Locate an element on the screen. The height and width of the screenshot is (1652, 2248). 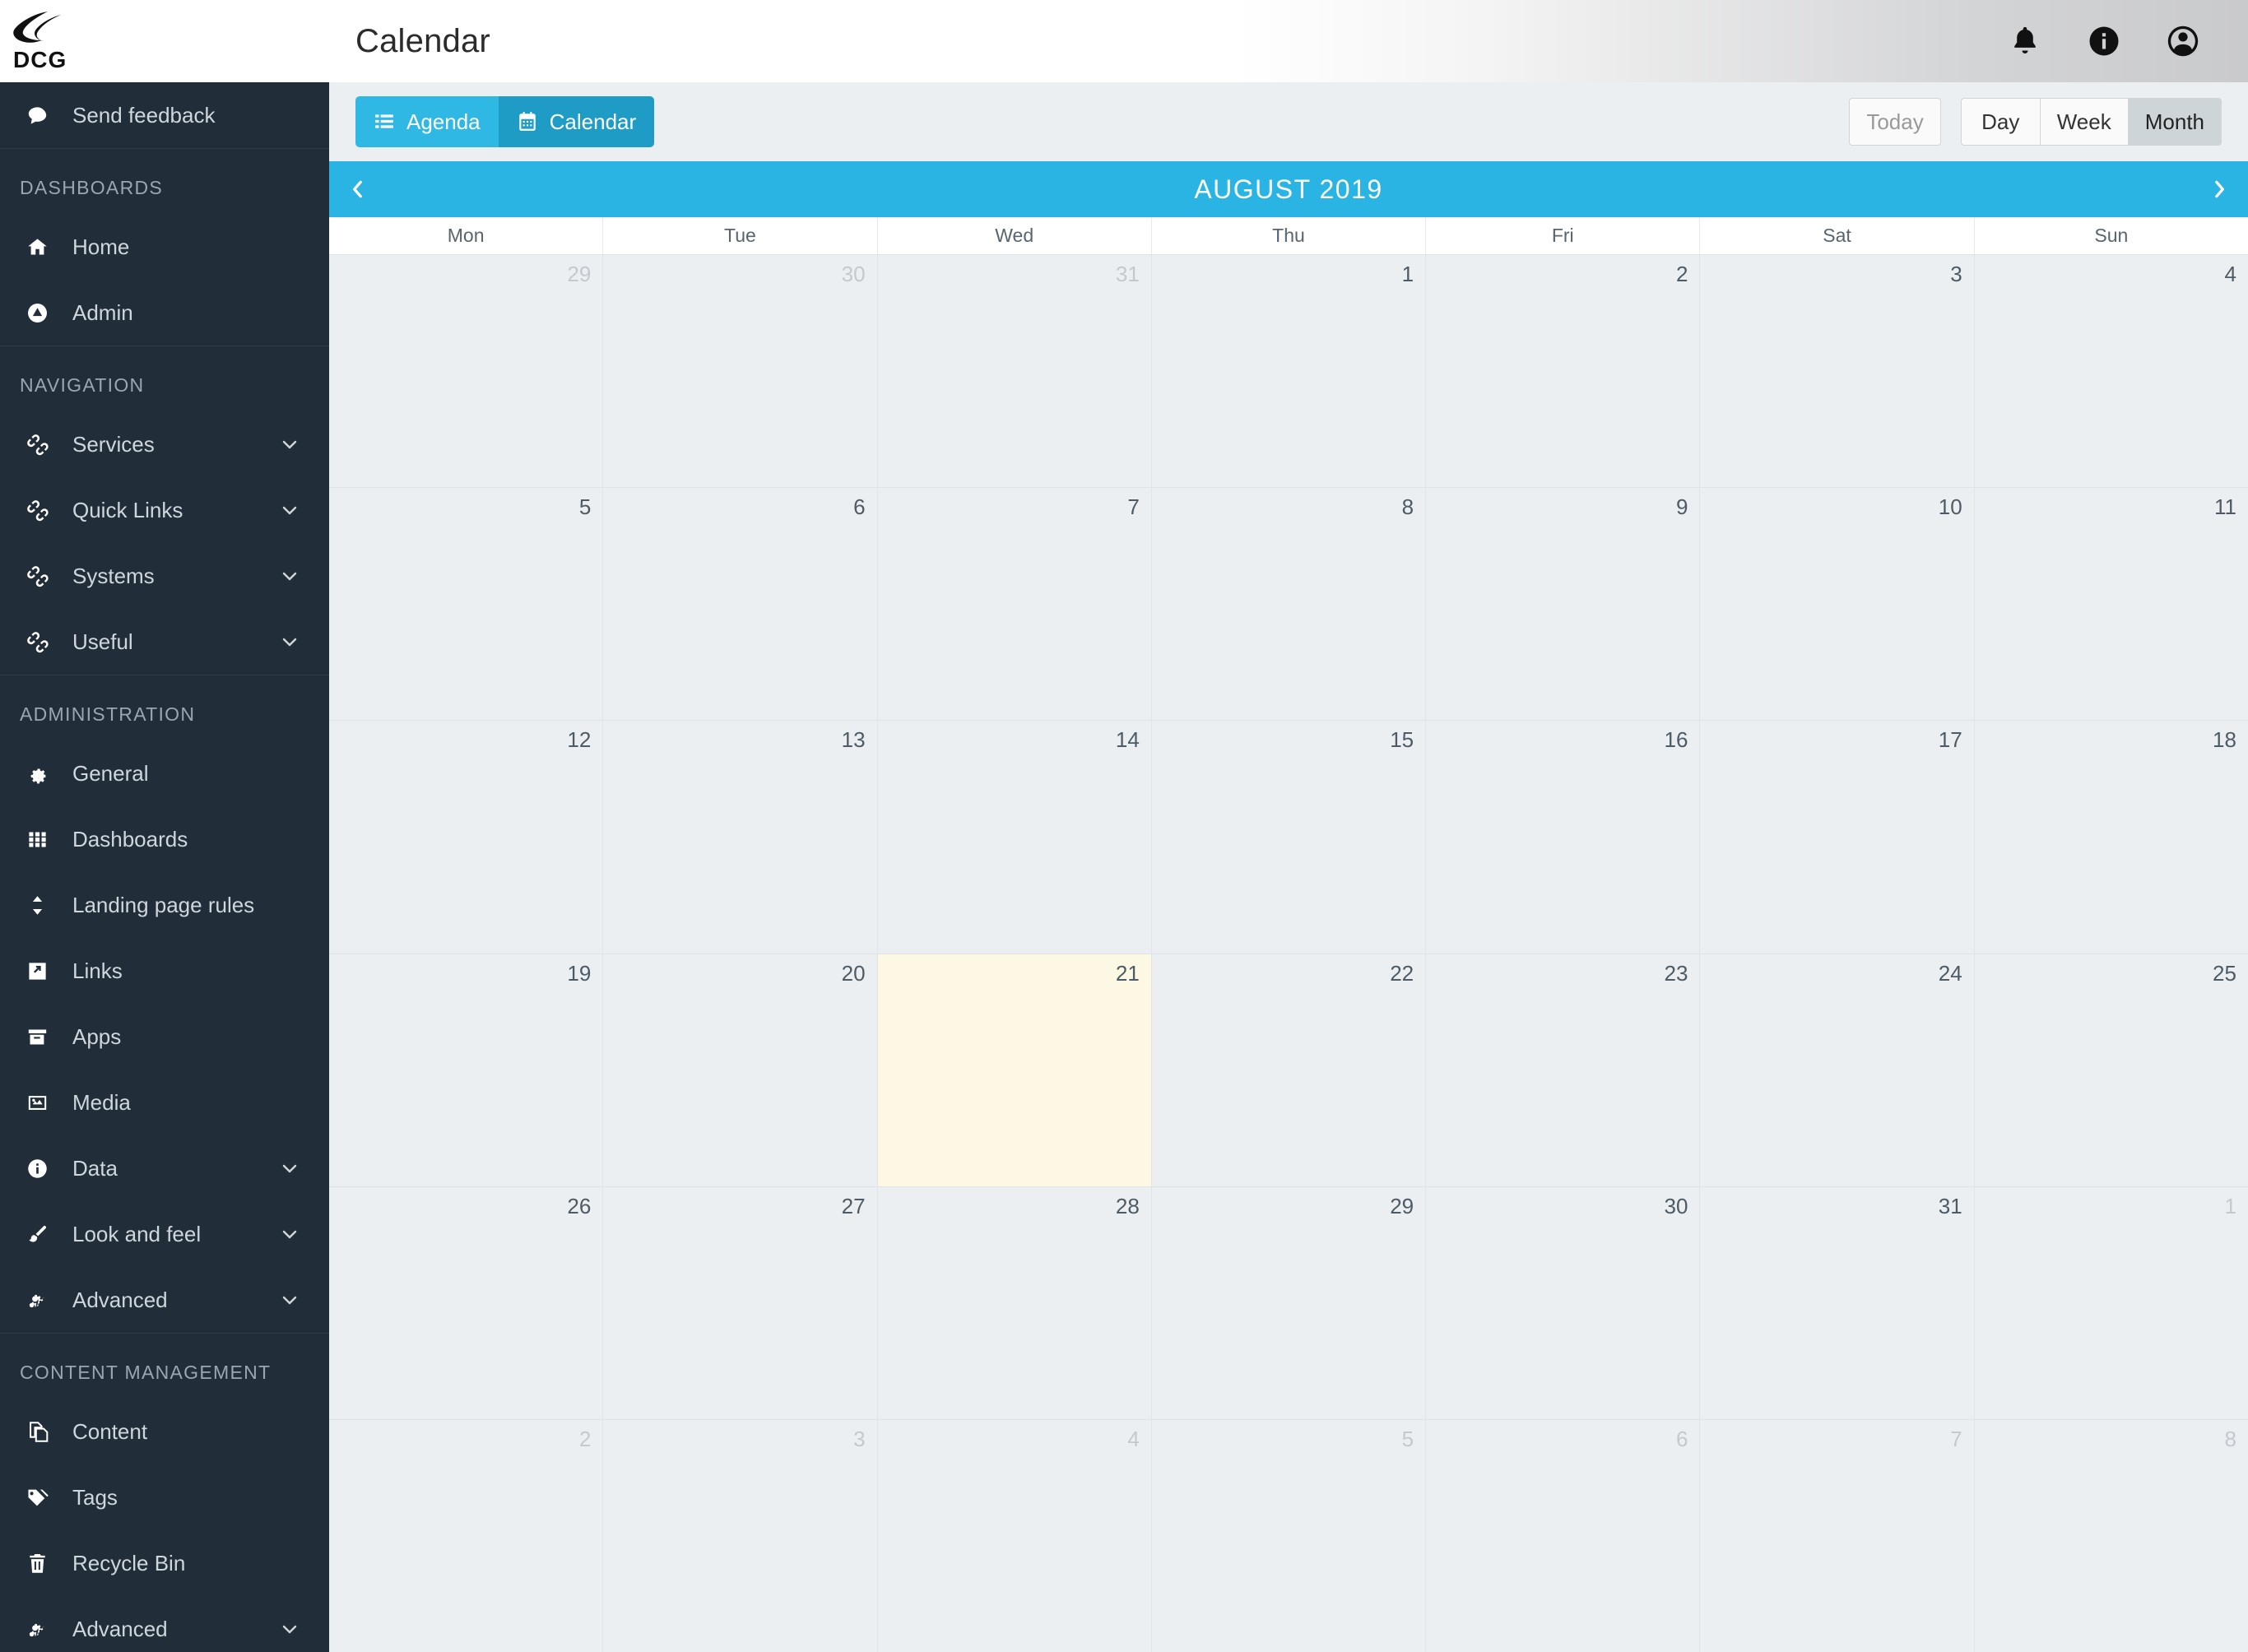
sidebar-section-title: DASHBOARDS is located at coordinates (92, 187).